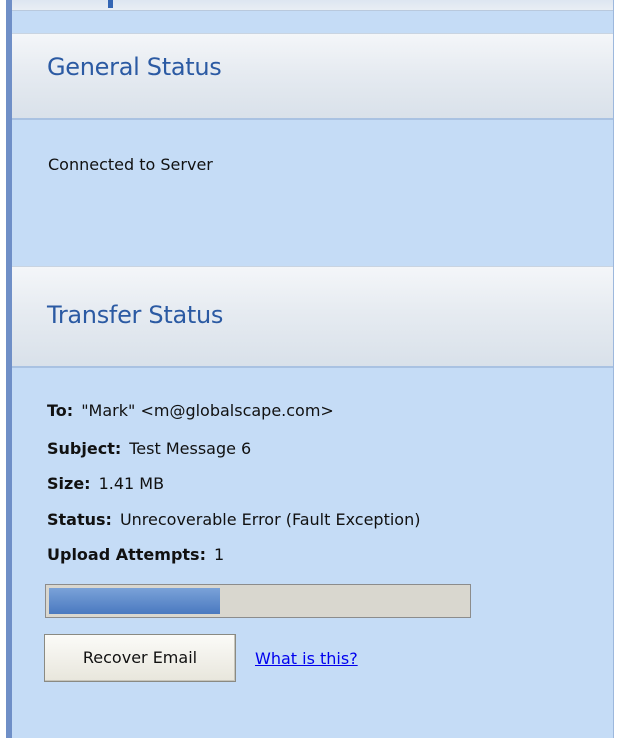 Image resolution: width=619 pixels, height=738 pixels. I want to click on size-label: Size:, so click(69, 483).